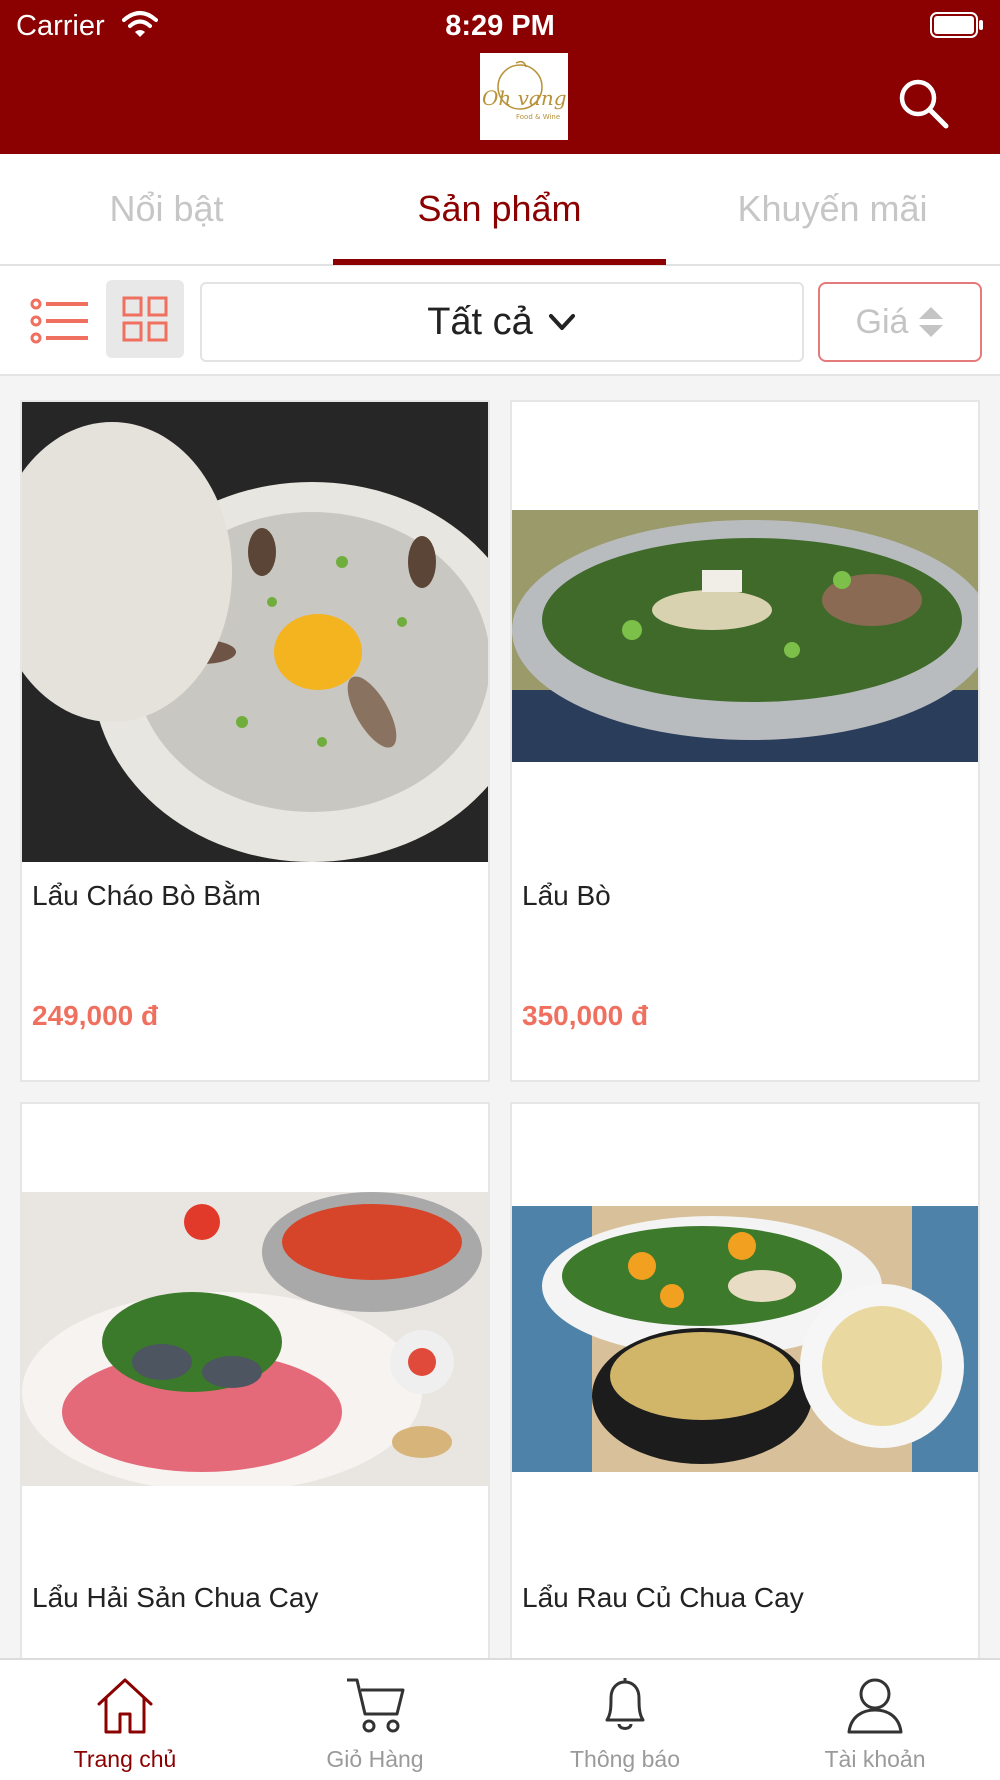  Describe the element at coordinates (125, 1706) in the screenshot. I see `home-icon` at that location.